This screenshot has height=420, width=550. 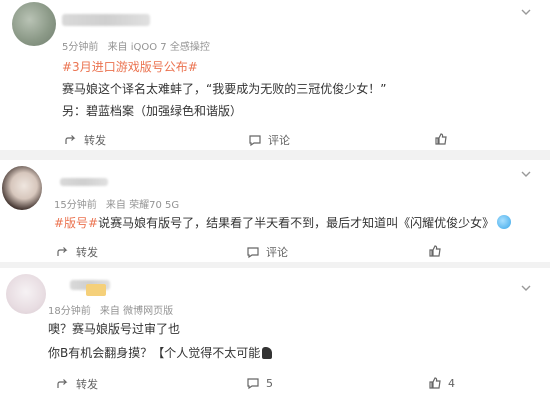 What do you see at coordinates (114, 329) in the screenshot?
I see `post-text: 噢？赛马娘版号过审了也` at bounding box center [114, 329].